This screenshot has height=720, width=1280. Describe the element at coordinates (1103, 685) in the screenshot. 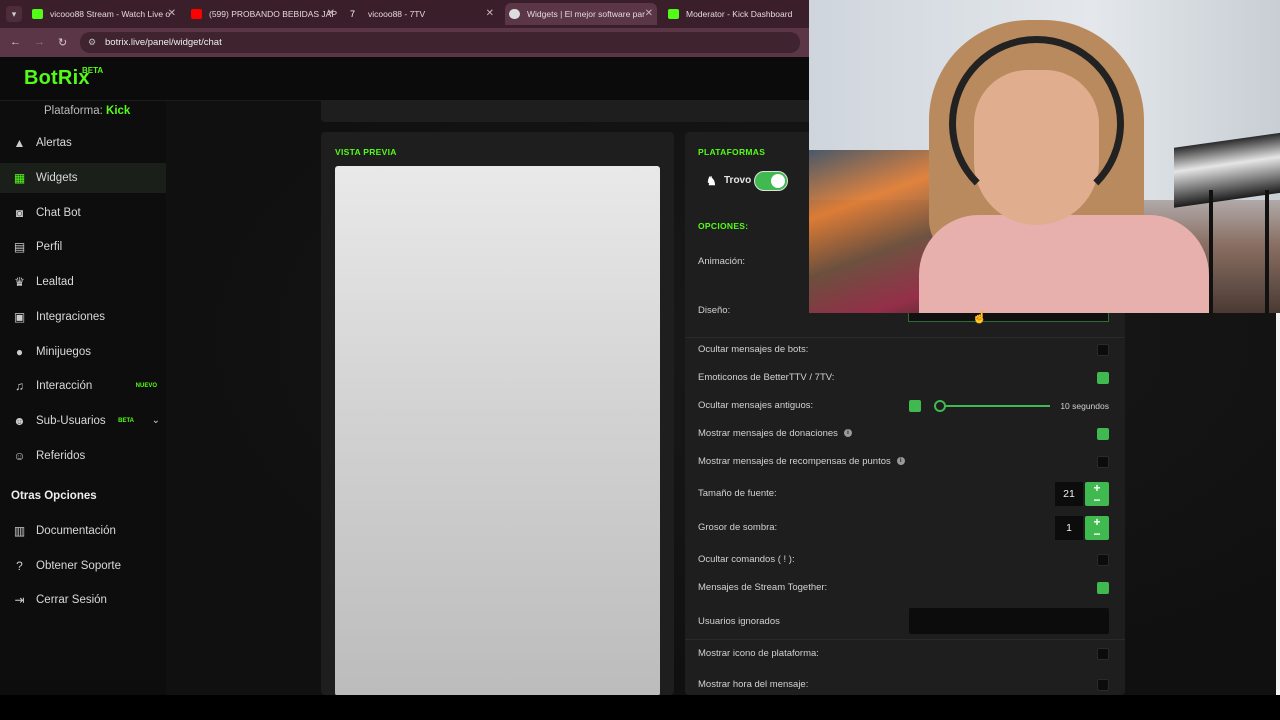

I see `message-time-checkbox` at that location.